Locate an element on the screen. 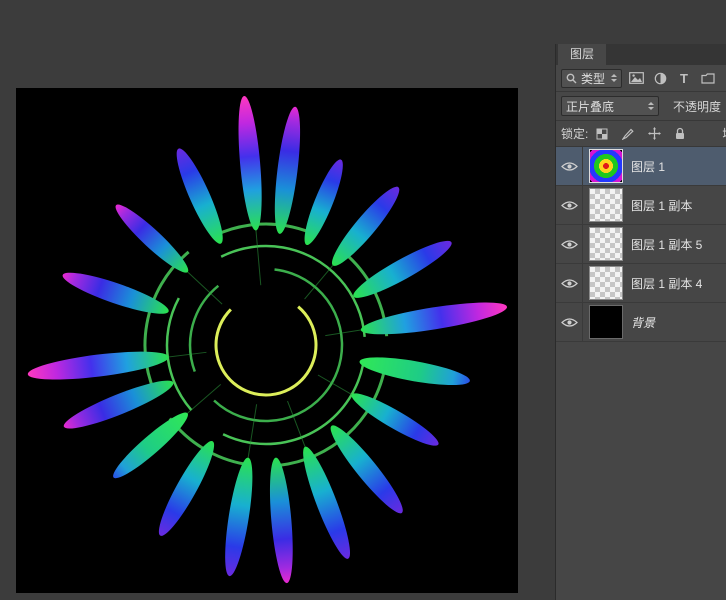  layer-row: 图层 1 副本 is located at coordinates (641, 205).